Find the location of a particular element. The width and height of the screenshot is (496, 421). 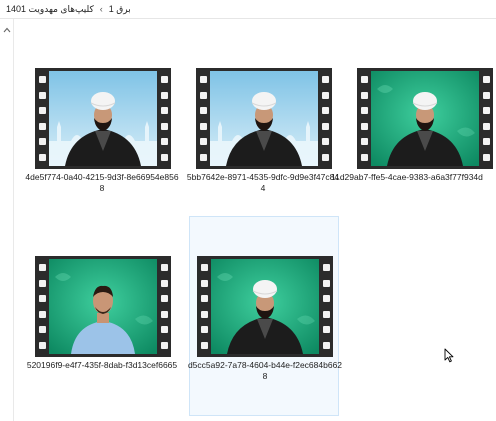

breadcrumb-folder: کلیپ‌های مهدویت 1401 is located at coordinates (50, 9).